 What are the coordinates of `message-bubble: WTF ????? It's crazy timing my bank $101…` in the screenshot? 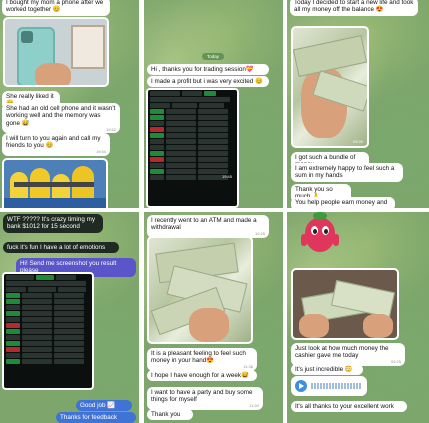 It's located at (53, 223).